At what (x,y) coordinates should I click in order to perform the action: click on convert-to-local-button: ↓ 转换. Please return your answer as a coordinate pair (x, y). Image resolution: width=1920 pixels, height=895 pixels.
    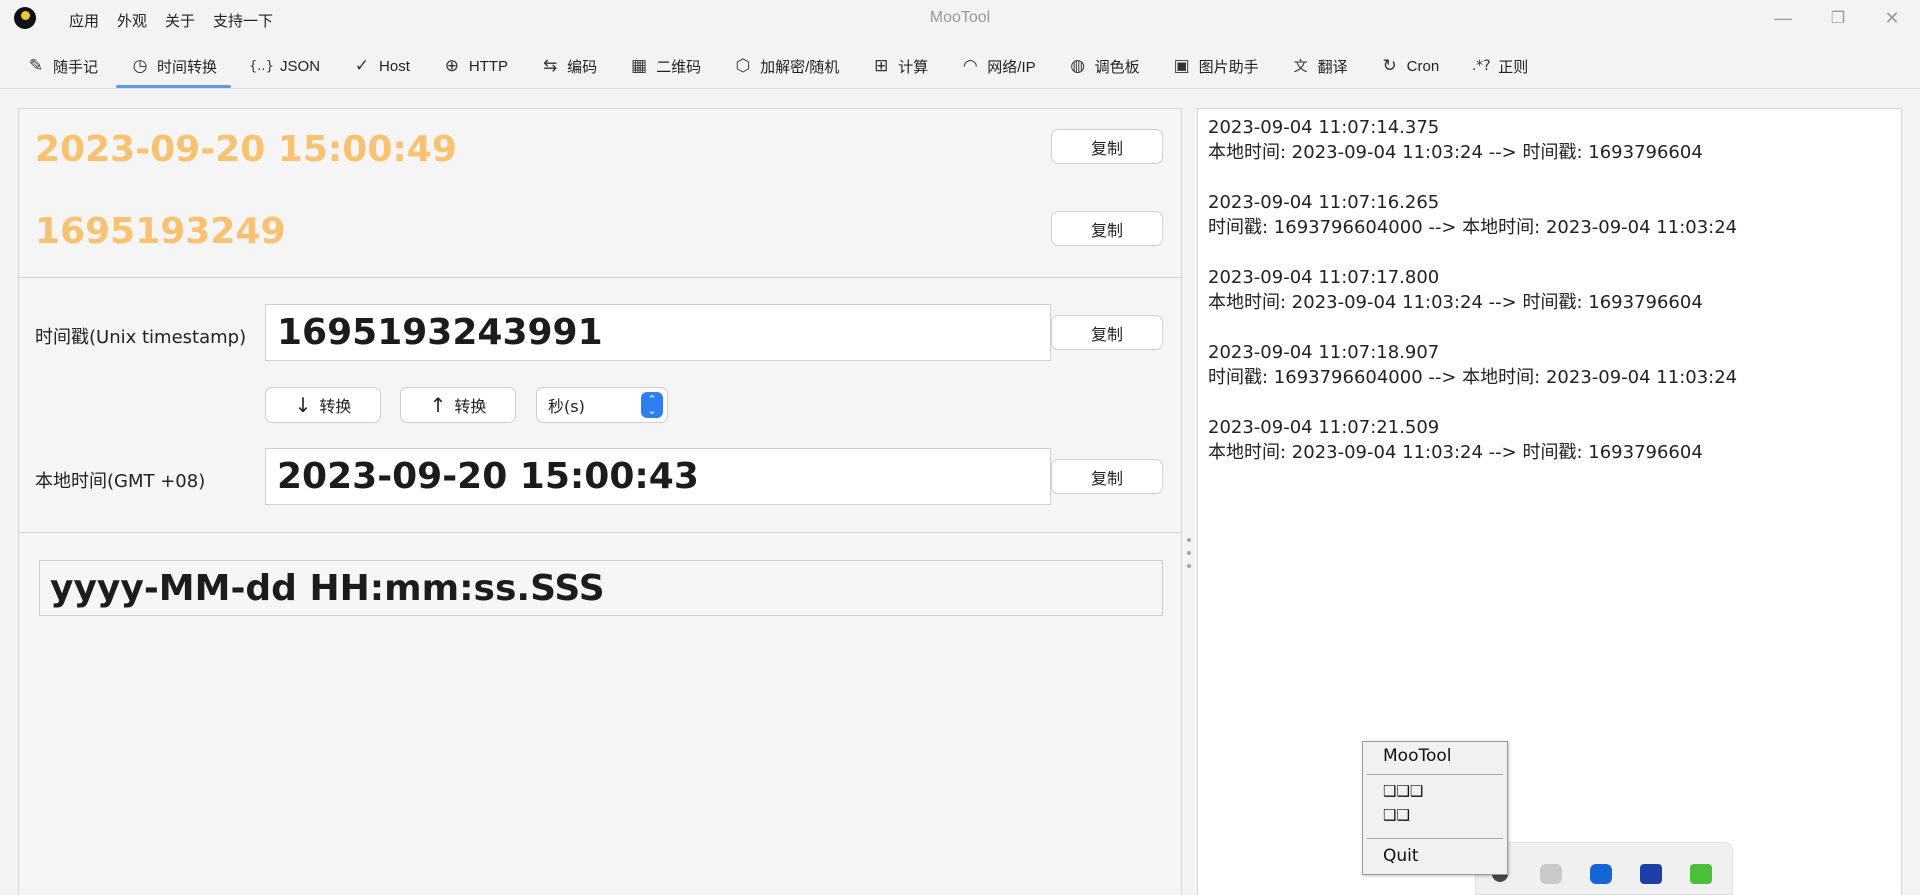
    Looking at the image, I should click on (323, 405).